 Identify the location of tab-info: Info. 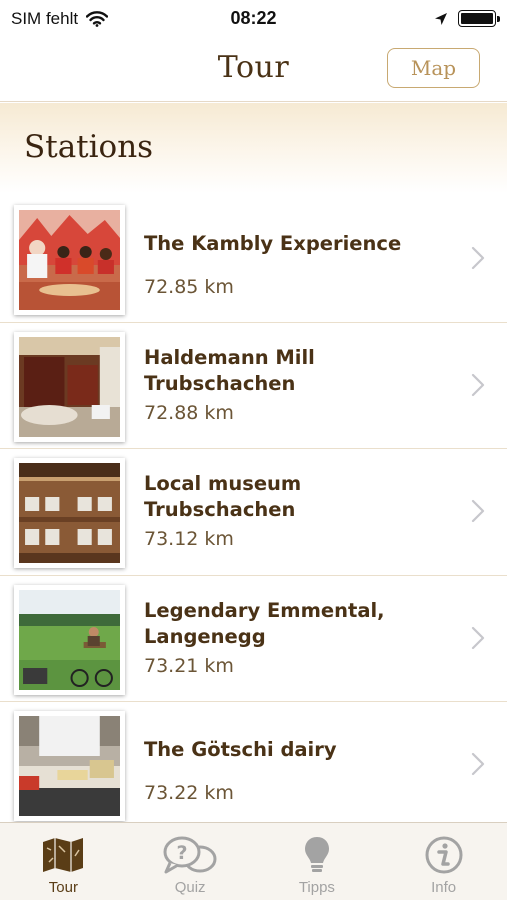
(443, 861).